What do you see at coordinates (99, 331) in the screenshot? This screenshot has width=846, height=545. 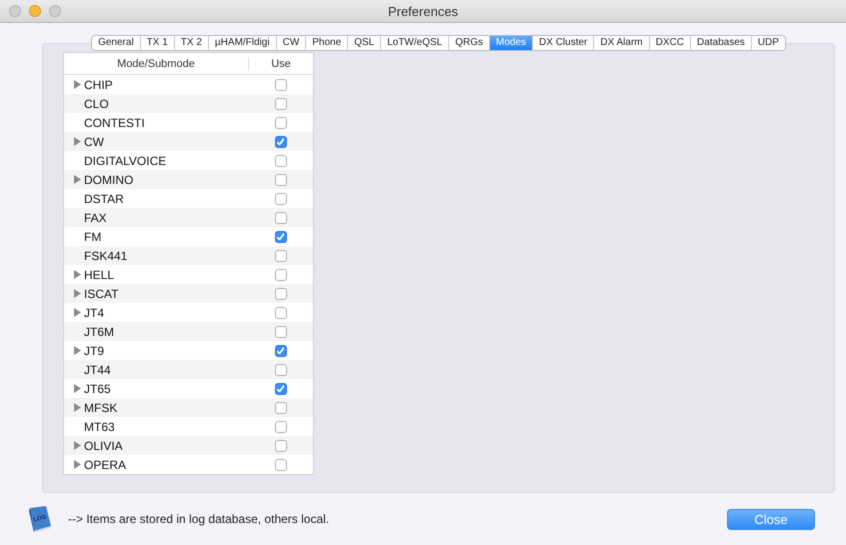 I see `mode-name: JT6M` at bounding box center [99, 331].